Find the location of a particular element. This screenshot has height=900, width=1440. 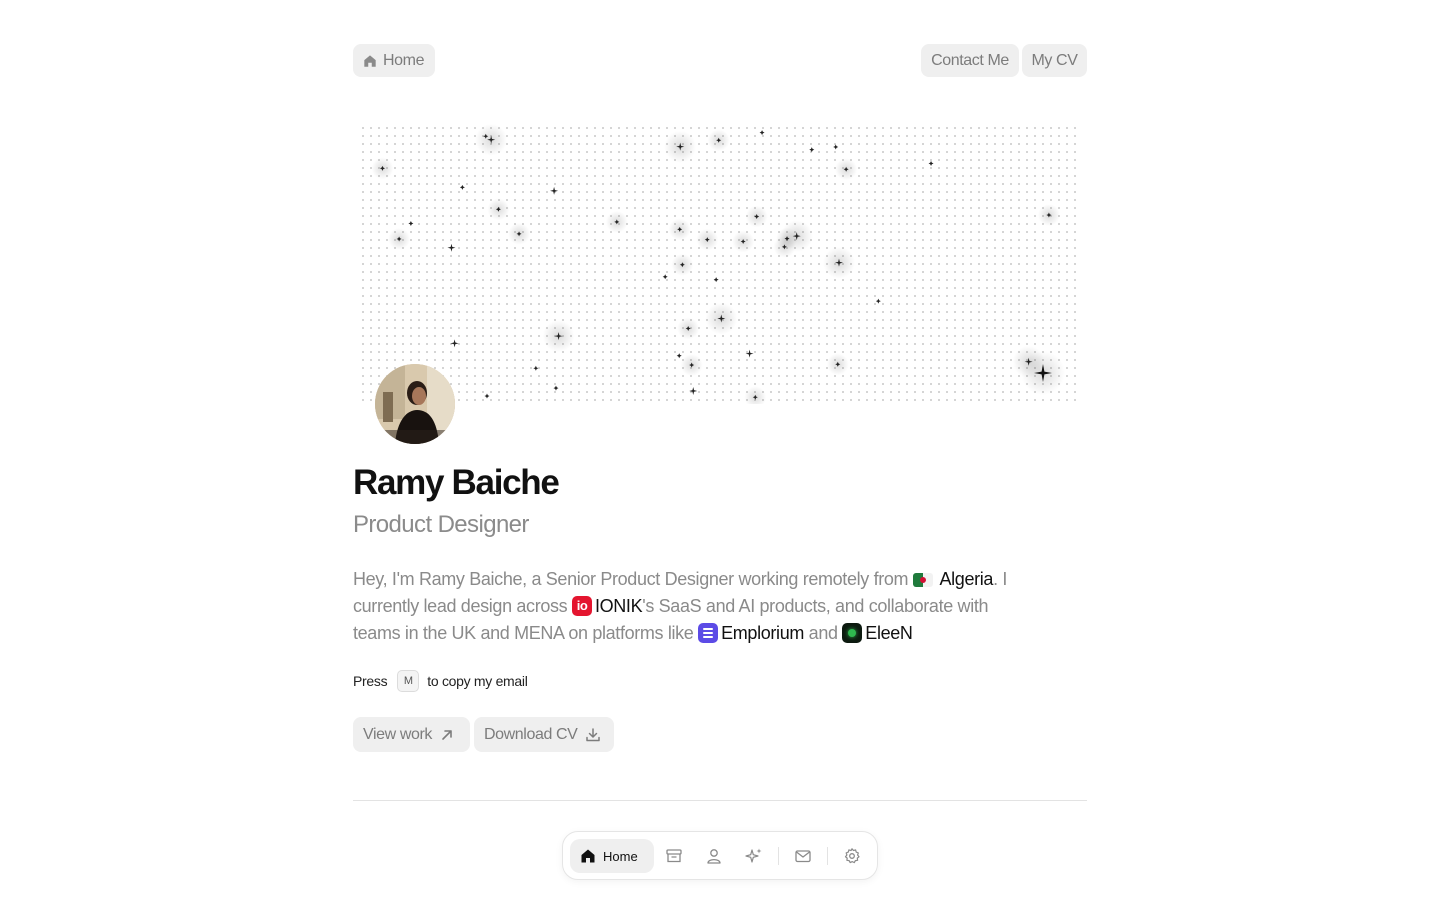

dock-home-label: Home is located at coordinates (620, 856).